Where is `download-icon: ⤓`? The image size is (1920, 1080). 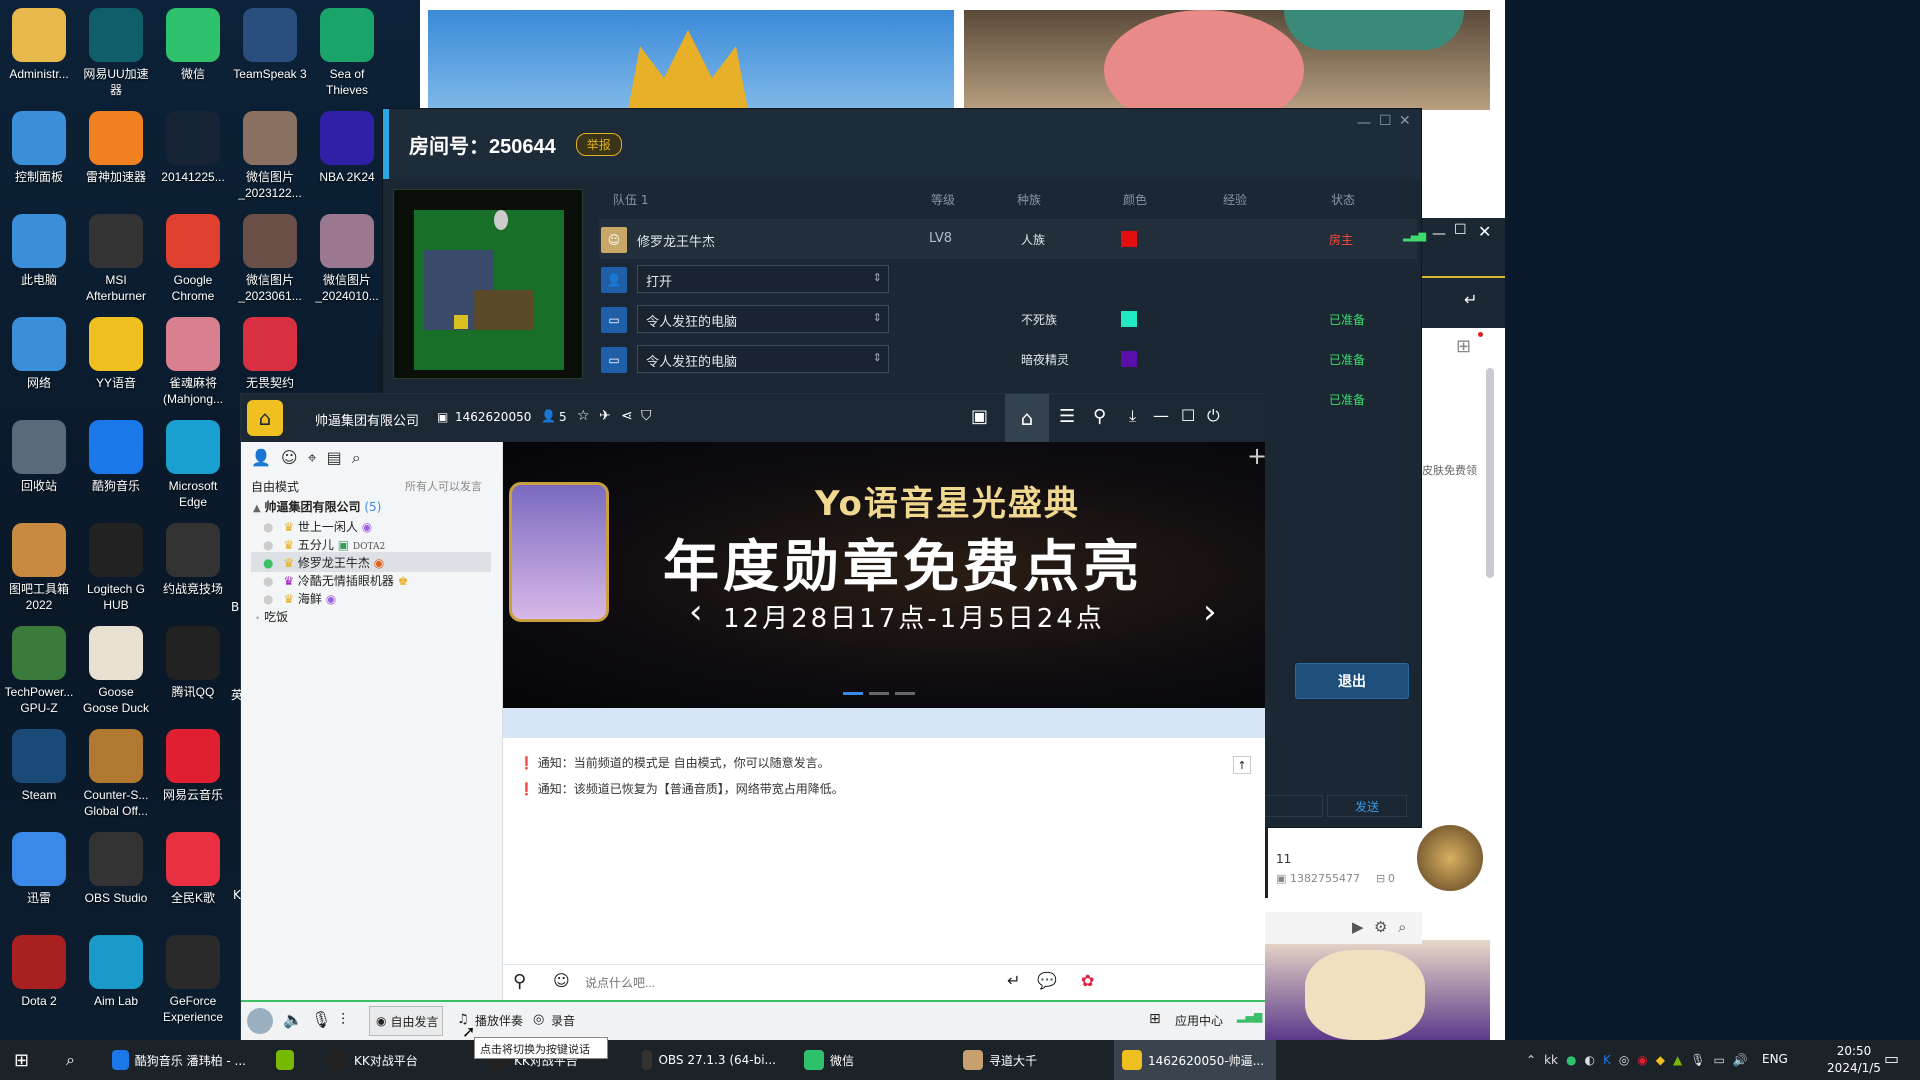
download-icon: ⤓ is located at coordinates (1132, 416).